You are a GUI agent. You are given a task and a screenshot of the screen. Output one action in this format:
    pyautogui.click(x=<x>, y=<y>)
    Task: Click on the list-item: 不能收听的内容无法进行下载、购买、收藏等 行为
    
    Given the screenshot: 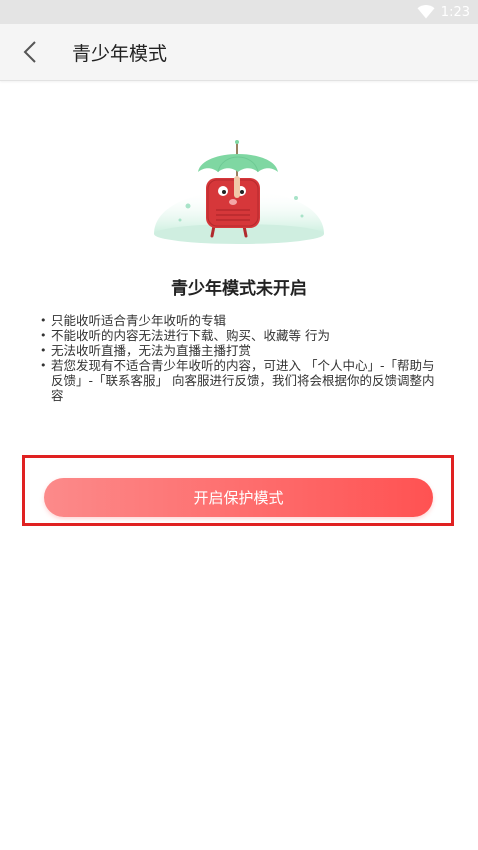 What is the action you would take?
    pyautogui.click(x=240, y=335)
    